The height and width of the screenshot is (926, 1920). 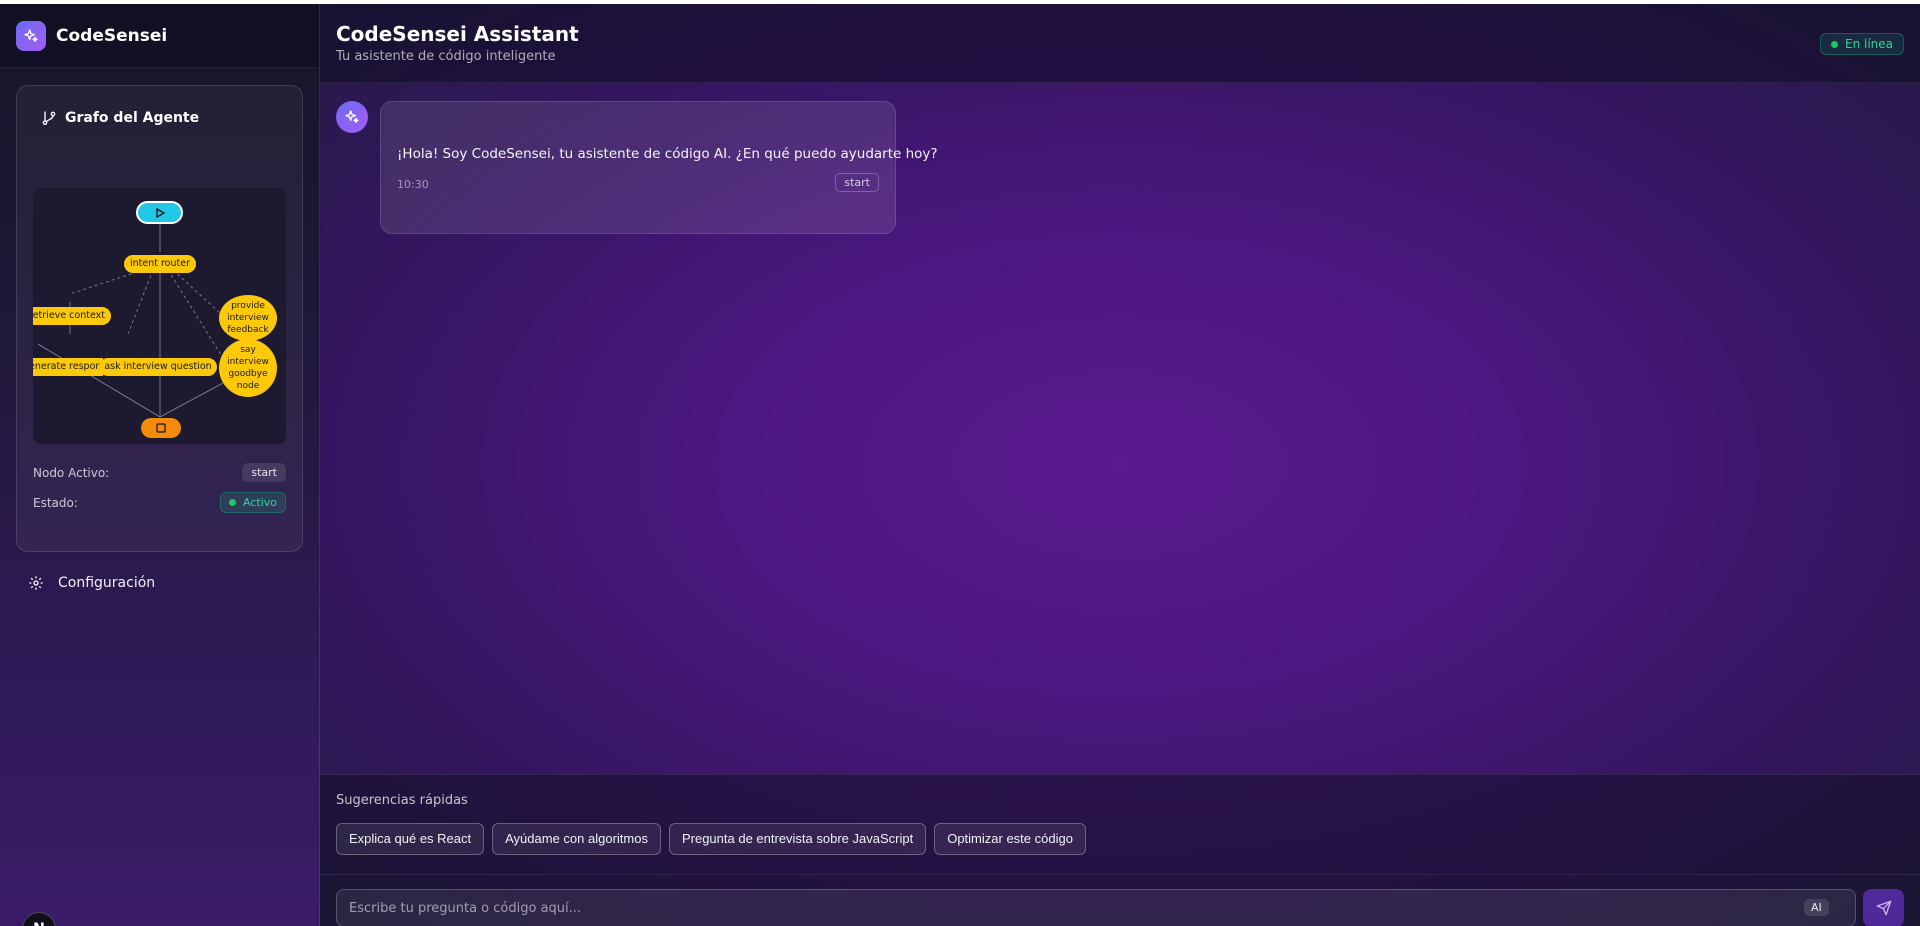 I want to click on send-icon, so click(x=1883, y=908).